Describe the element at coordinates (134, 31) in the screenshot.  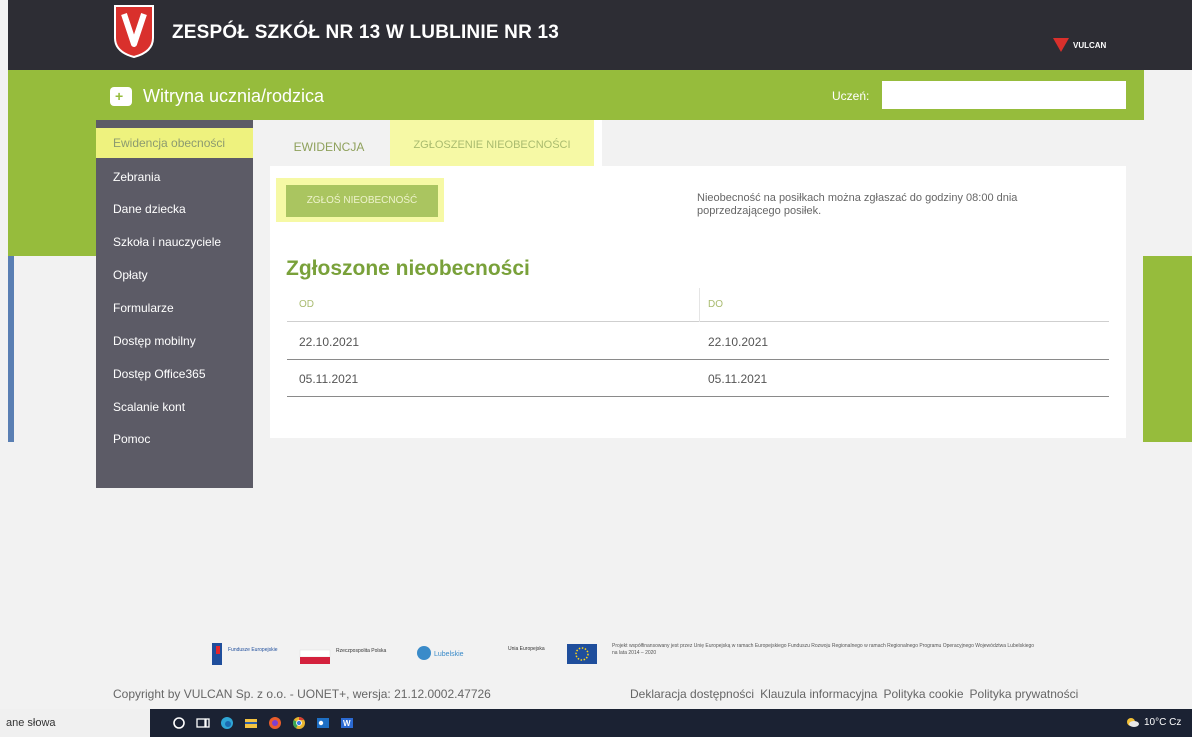
I see `school-logo-icon` at that location.